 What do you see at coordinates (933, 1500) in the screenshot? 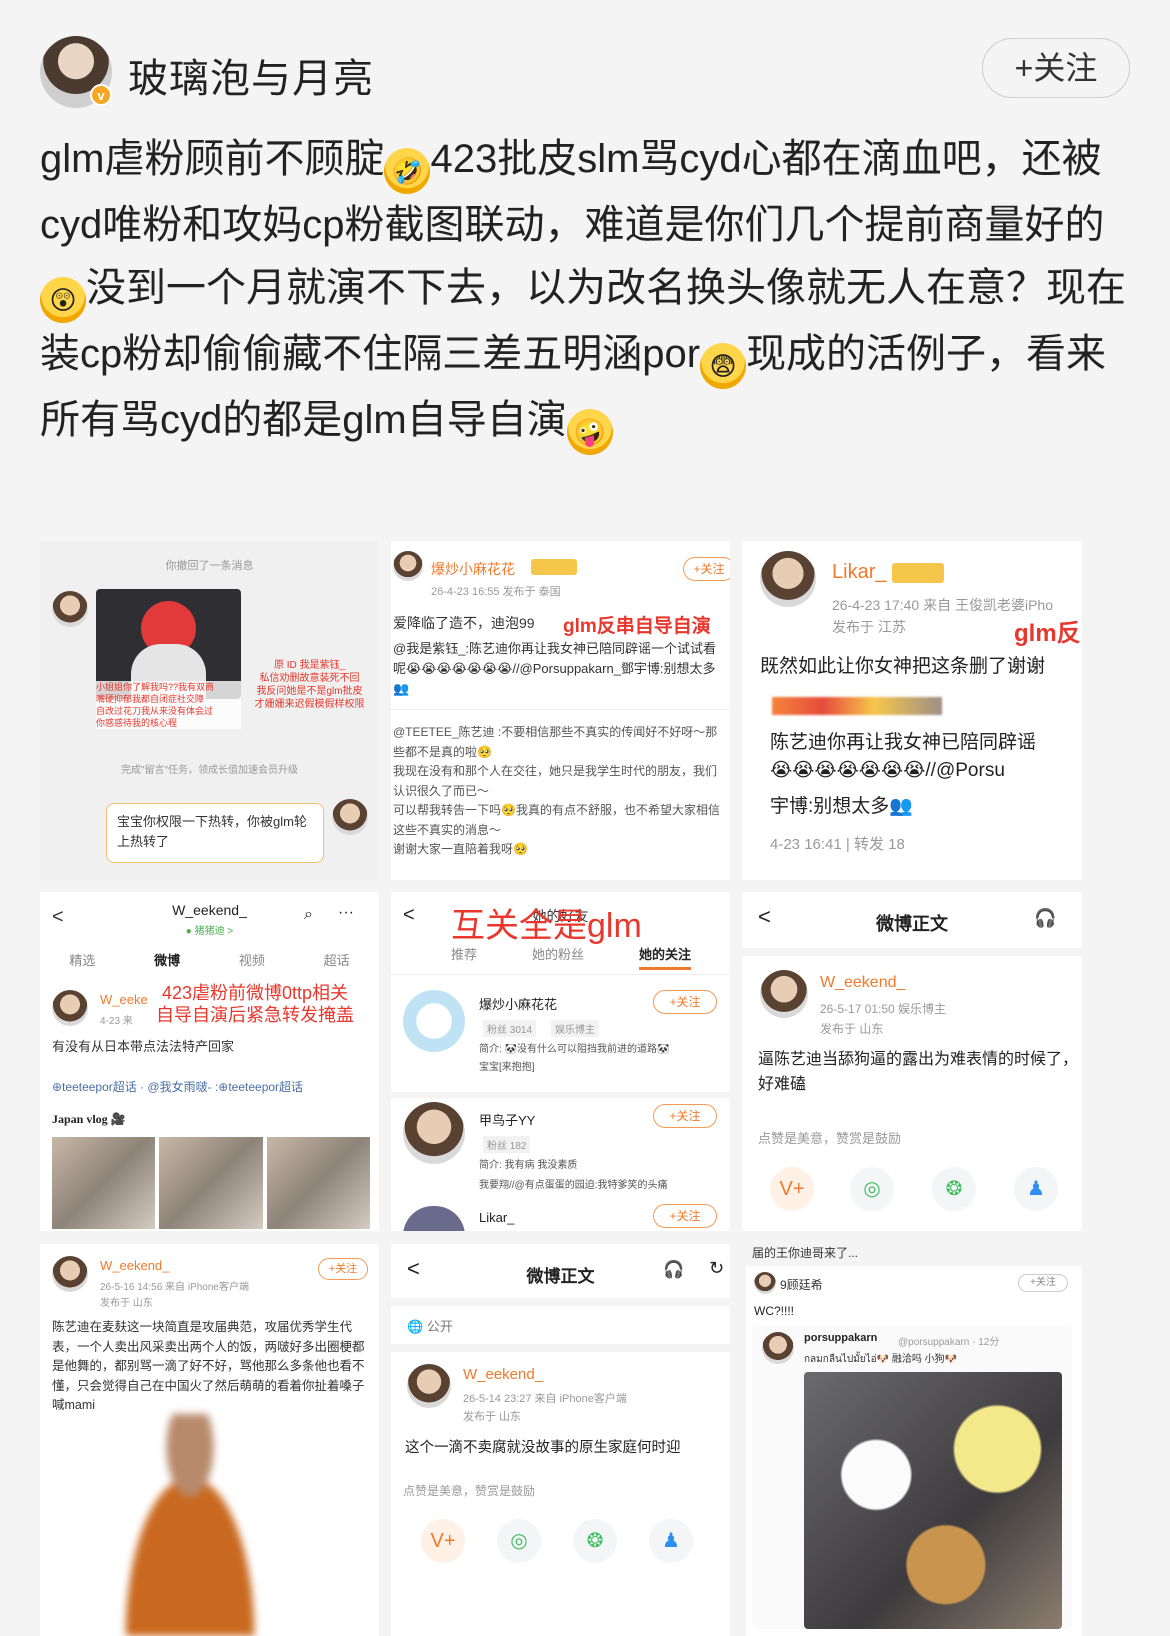
I see `embedded-photo` at bounding box center [933, 1500].